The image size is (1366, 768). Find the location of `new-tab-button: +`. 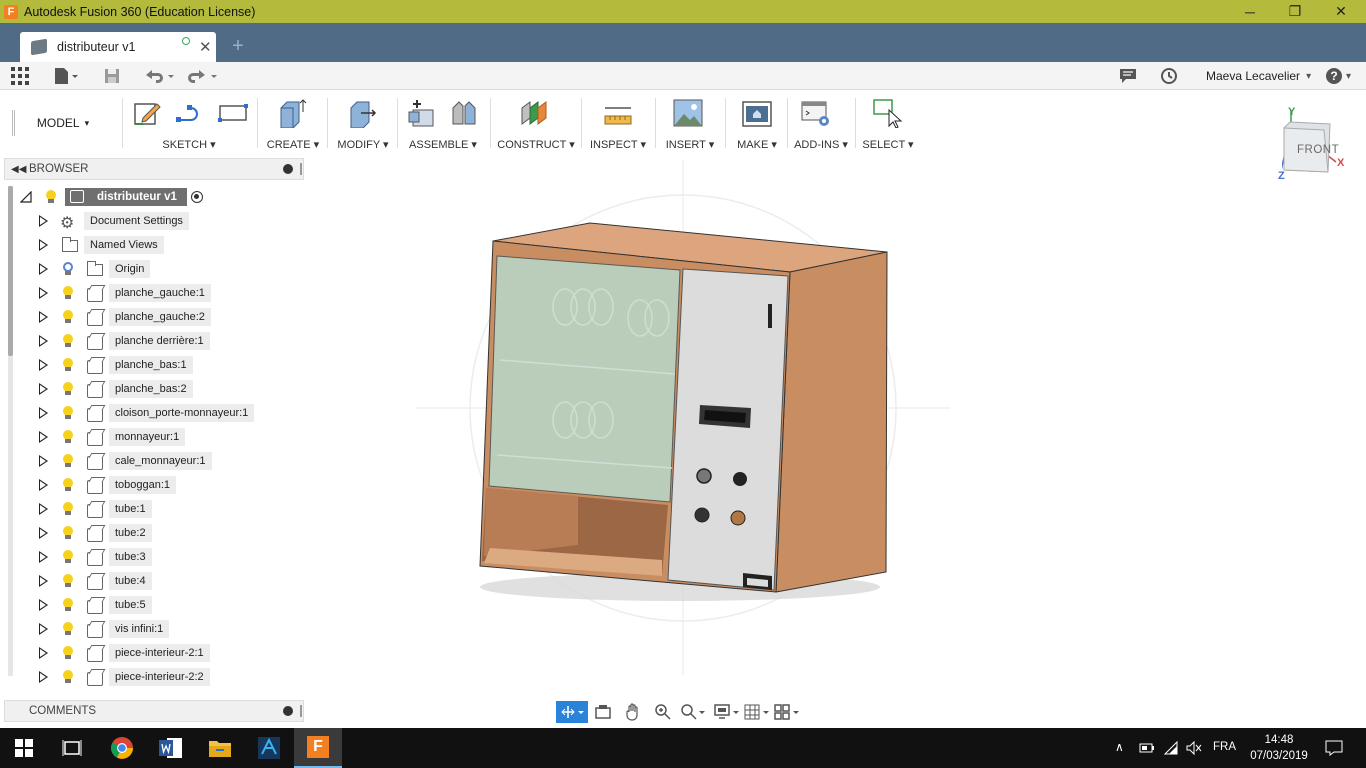

new-tab-button: + is located at coordinates (238, 46).